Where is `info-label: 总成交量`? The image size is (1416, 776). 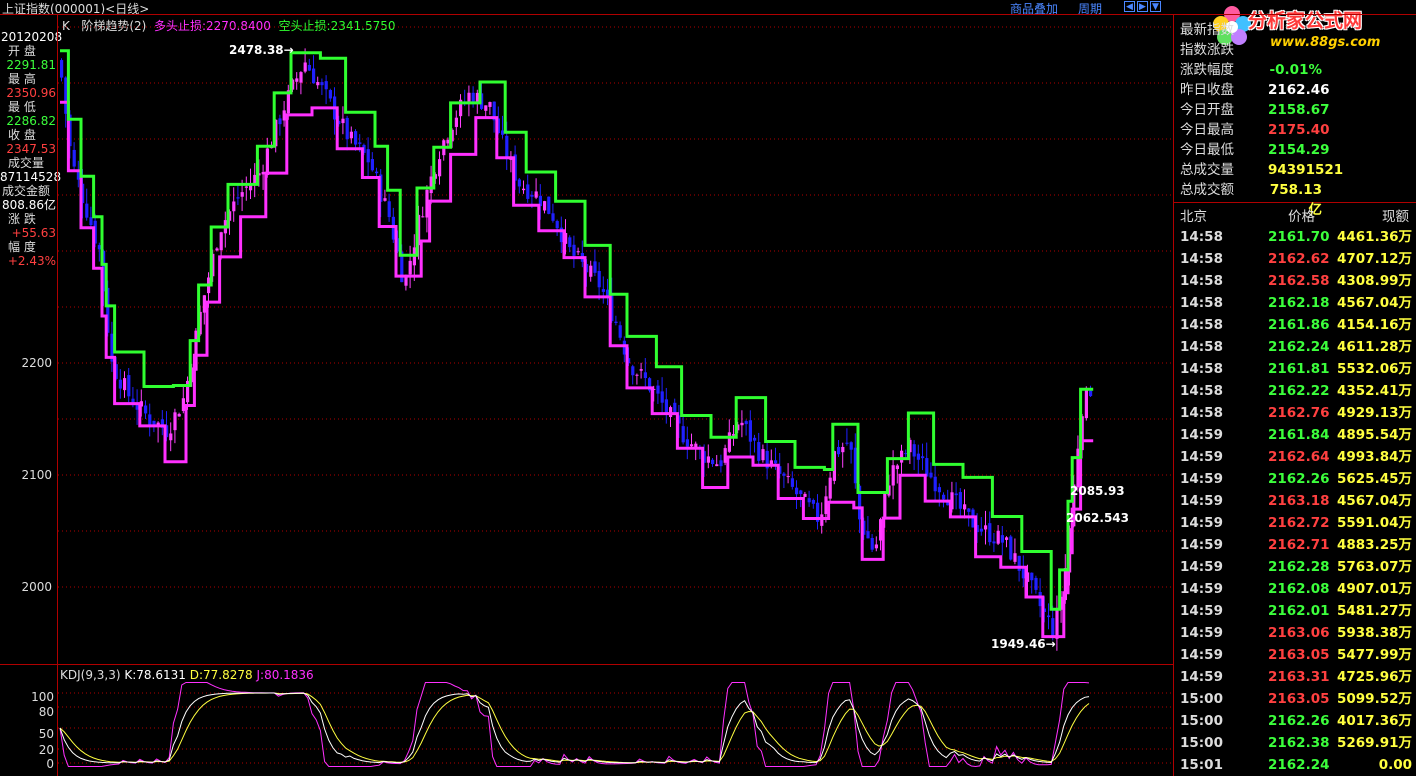
info-label: 总成交量 is located at coordinates (1207, 170).